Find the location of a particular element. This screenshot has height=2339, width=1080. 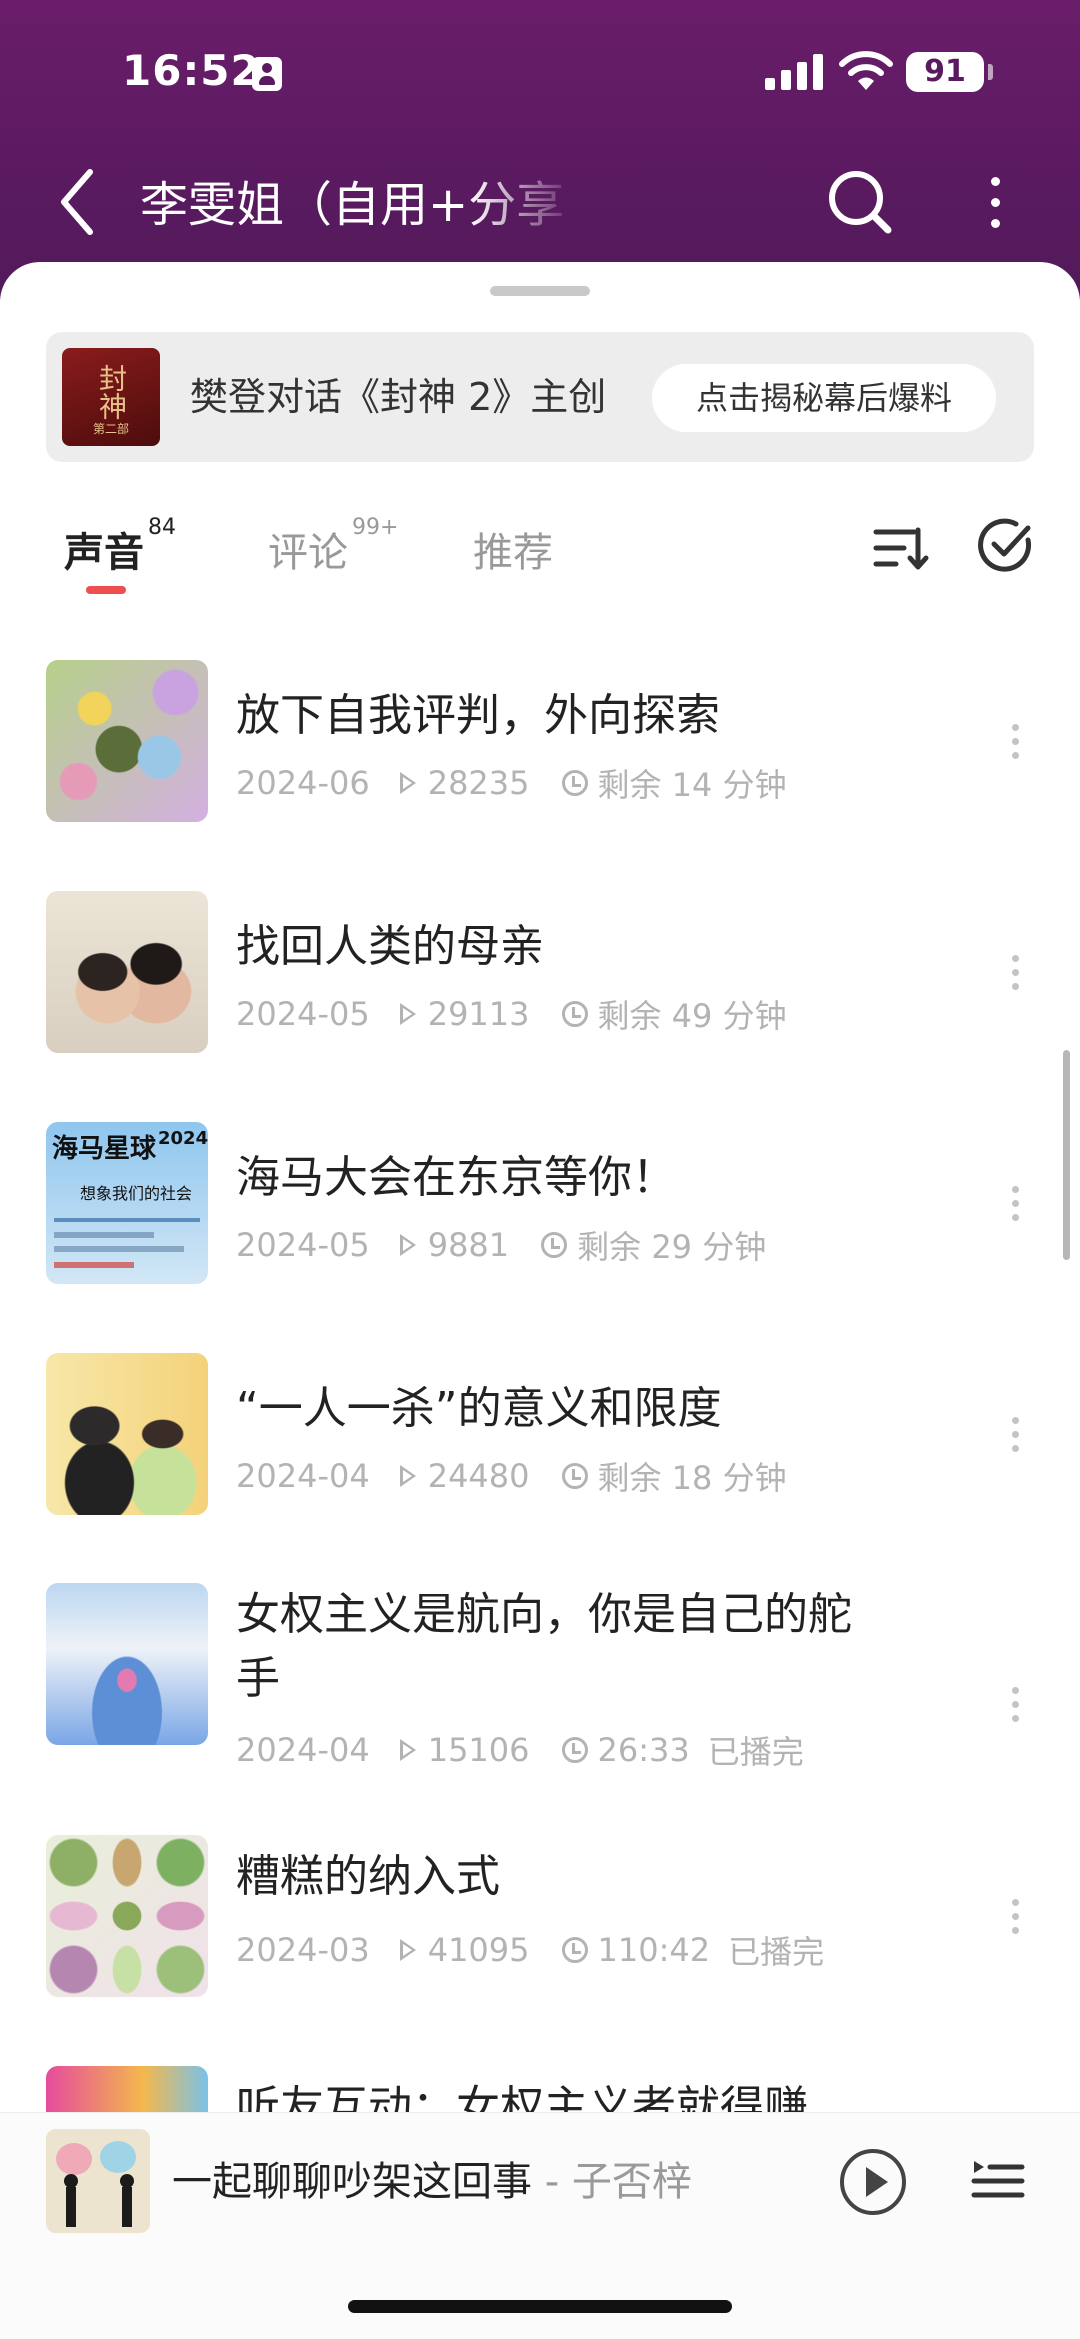

track-plays: 9881 is located at coordinates (468, 1245).